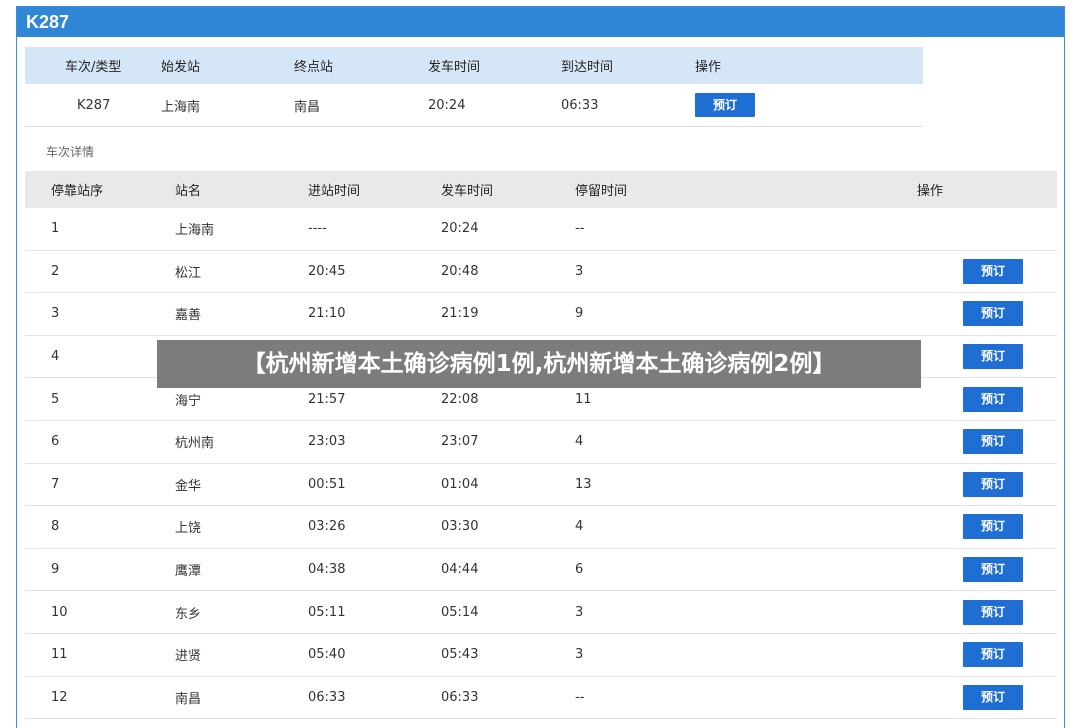 The height and width of the screenshot is (728, 1080). Describe the element at coordinates (587, 67) in the screenshot. I see `header-arrive: 到达时间` at that location.